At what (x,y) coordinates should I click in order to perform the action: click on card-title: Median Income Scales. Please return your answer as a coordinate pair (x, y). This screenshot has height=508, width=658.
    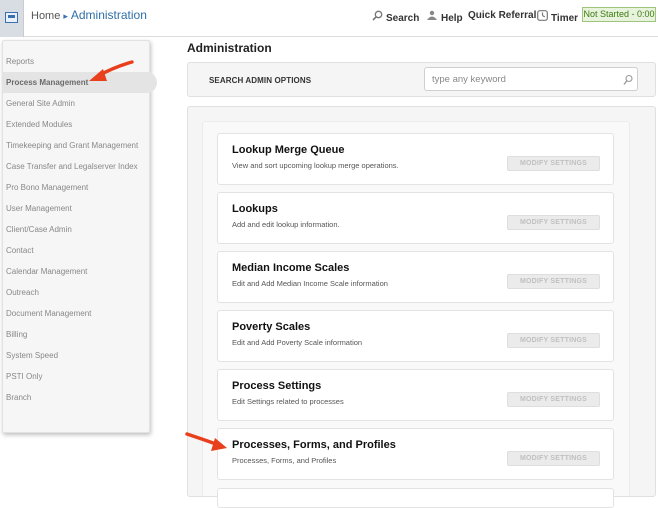
    Looking at the image, I should click on (291, 268).